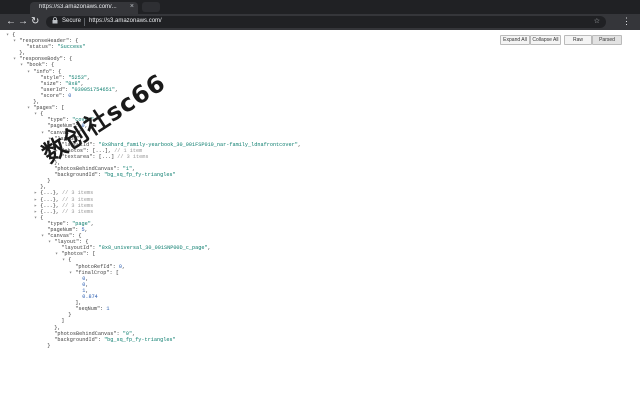 The image size is (640, 400). I want to click on json-key: "info", so click(42, 71).